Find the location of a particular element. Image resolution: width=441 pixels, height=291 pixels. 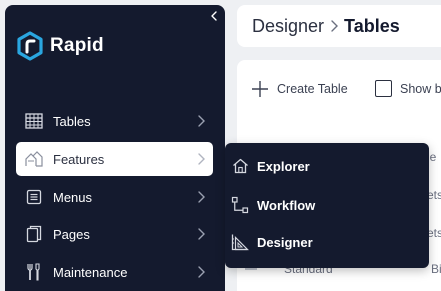

app-logo: Rapid is located at coordinates (60, 46).